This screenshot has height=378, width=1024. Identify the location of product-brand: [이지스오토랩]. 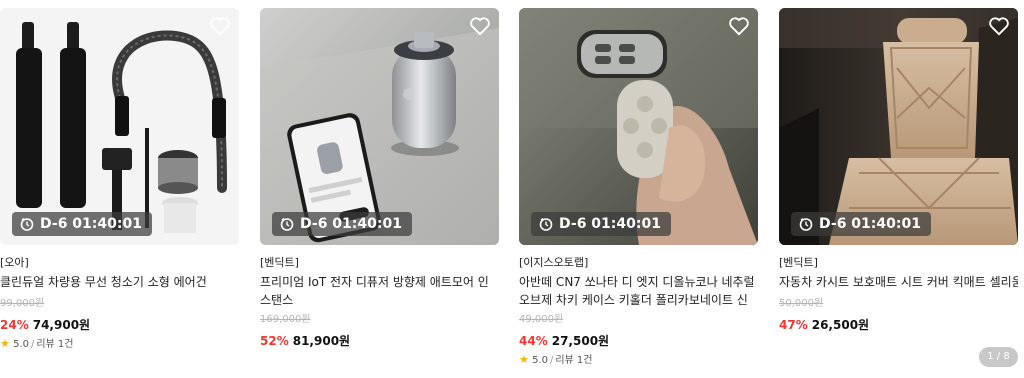
(554, 262).